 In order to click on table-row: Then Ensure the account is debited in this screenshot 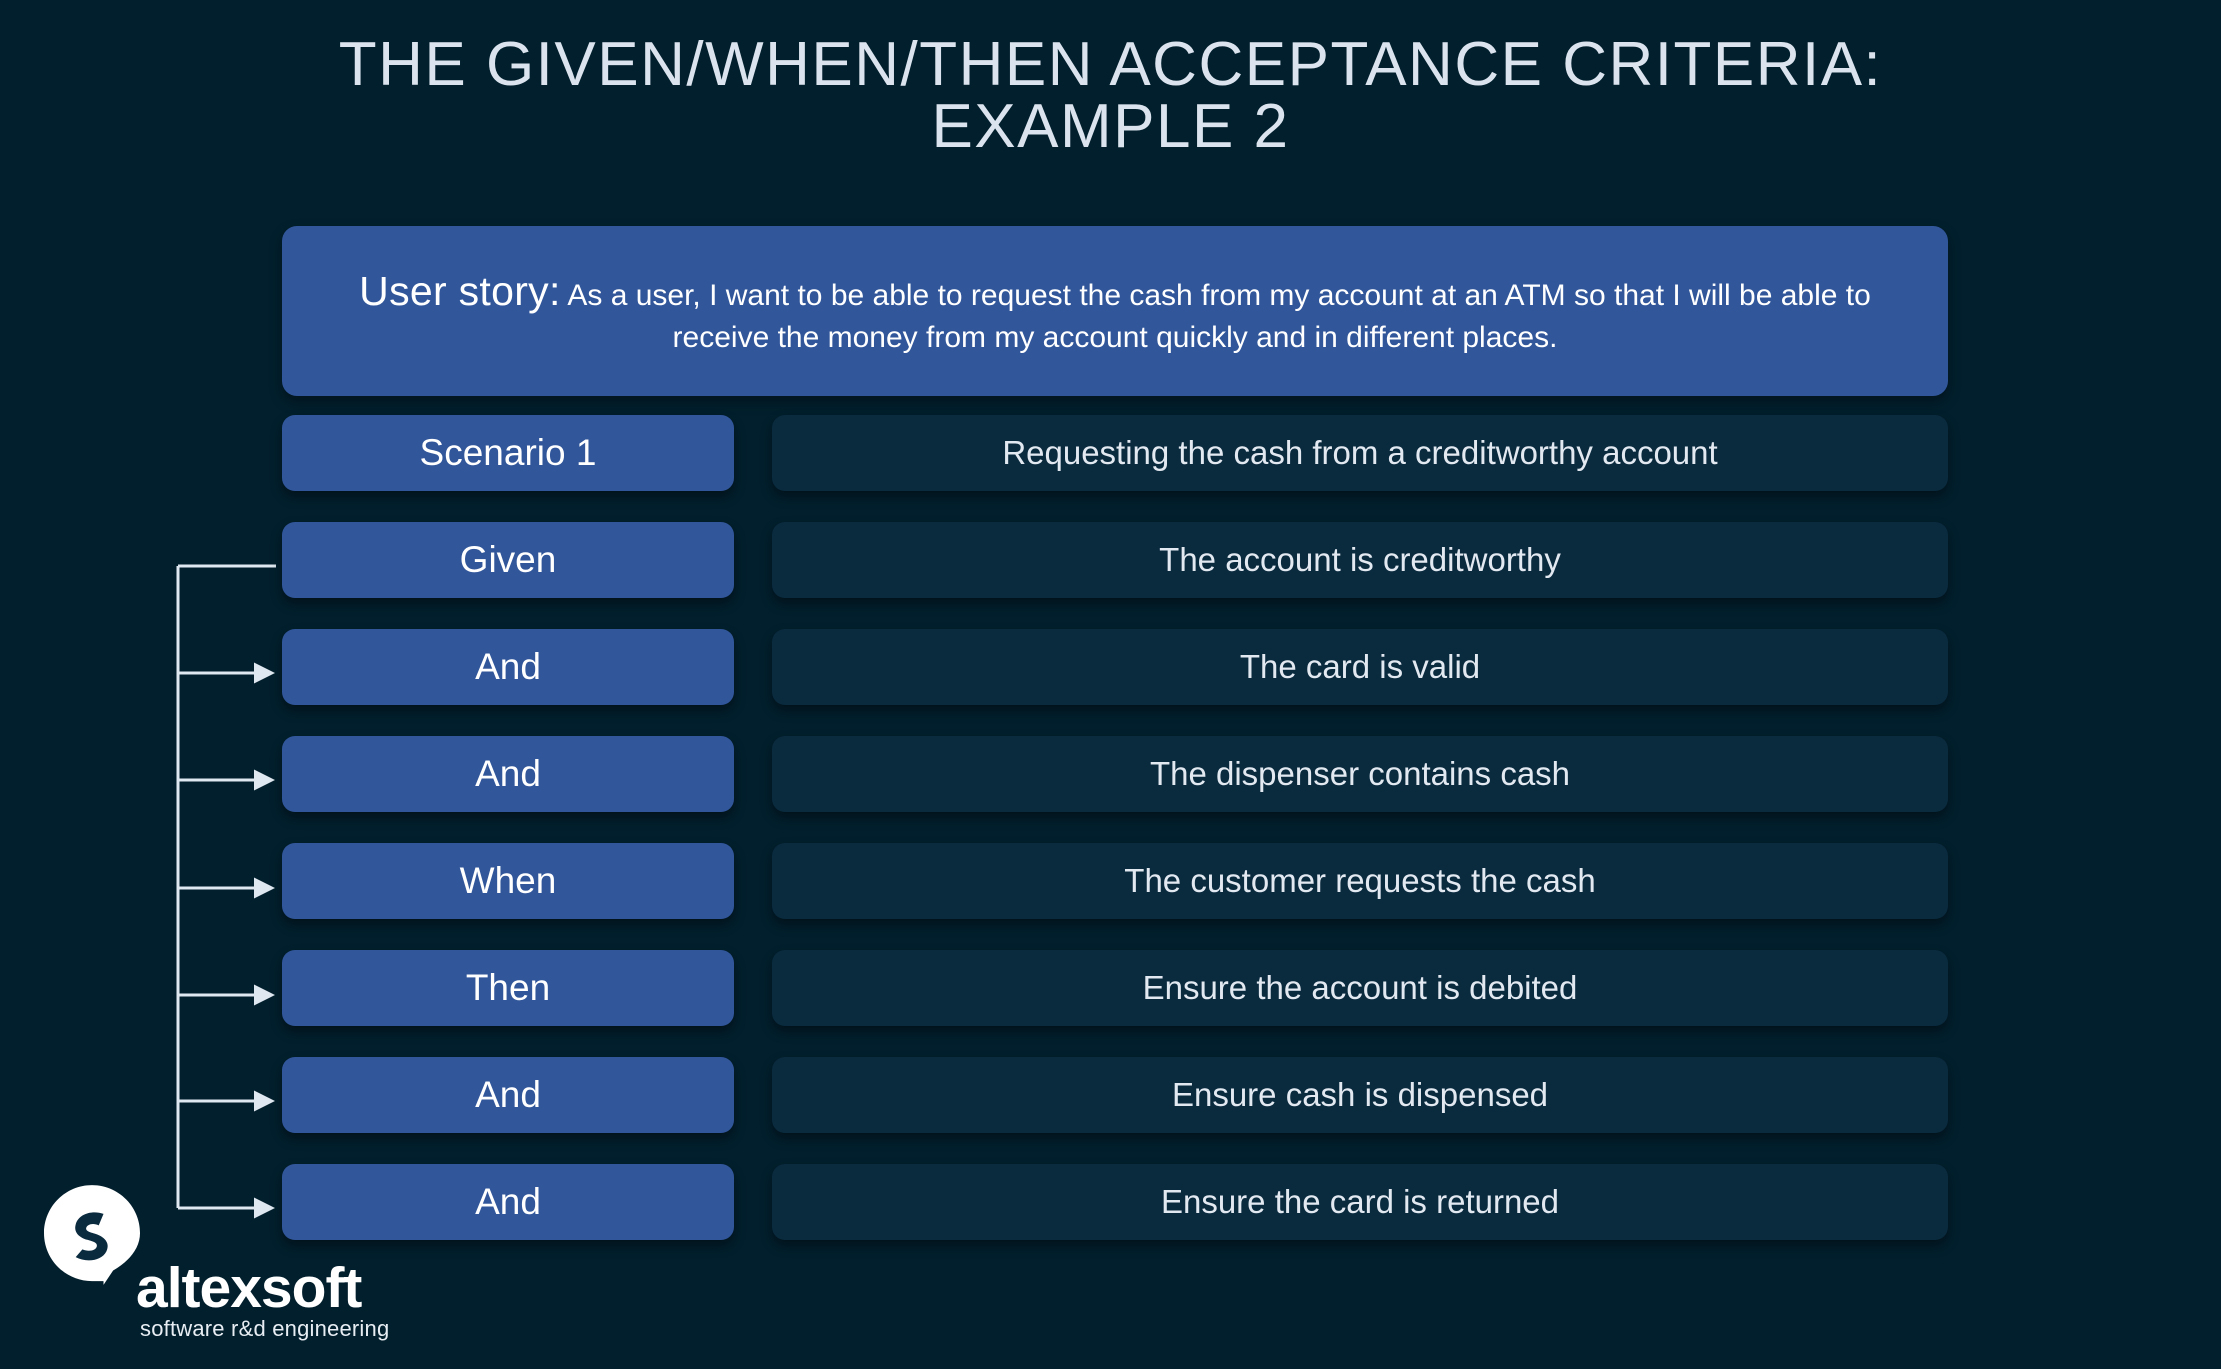, I will do `click(1110, 988)`.